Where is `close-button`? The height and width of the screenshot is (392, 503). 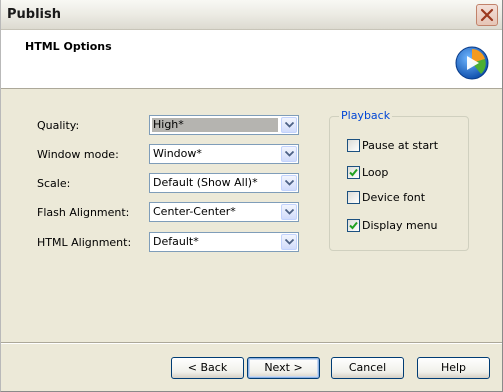
close-button is located at coordinates (487, 15).